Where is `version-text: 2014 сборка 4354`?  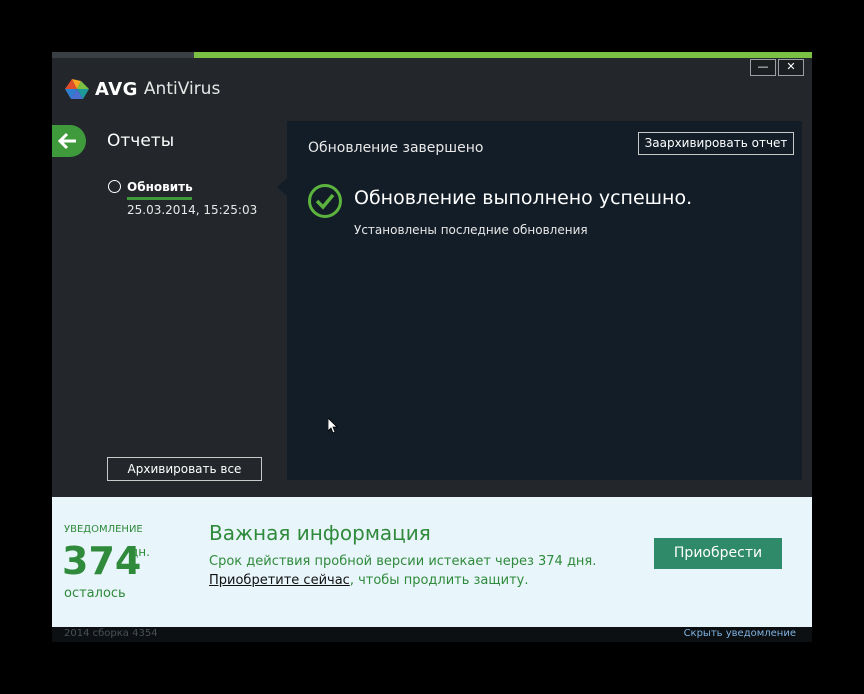 version-text: 2014 сборка 4354 is located at coordinates (111, 633).